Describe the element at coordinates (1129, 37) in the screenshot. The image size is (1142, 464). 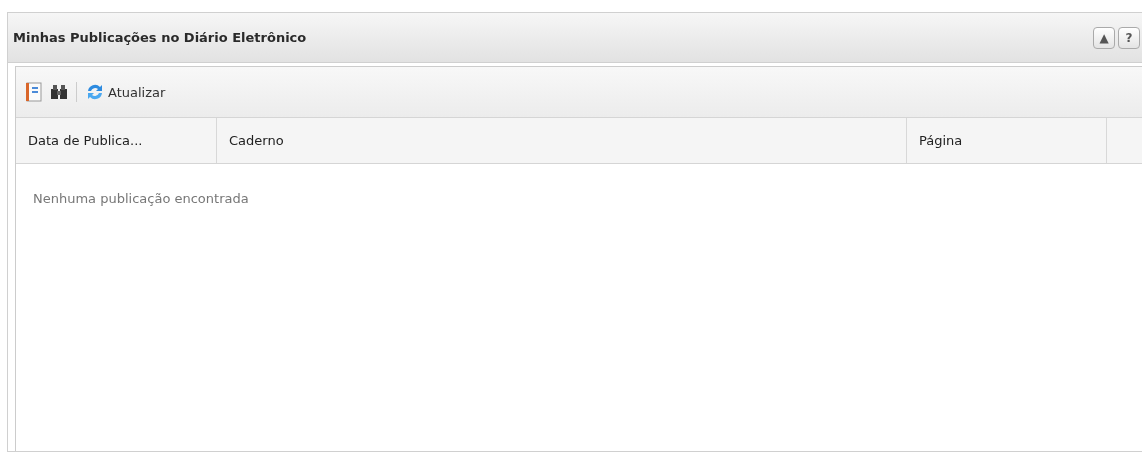
I see `help-button: ?` at that location.